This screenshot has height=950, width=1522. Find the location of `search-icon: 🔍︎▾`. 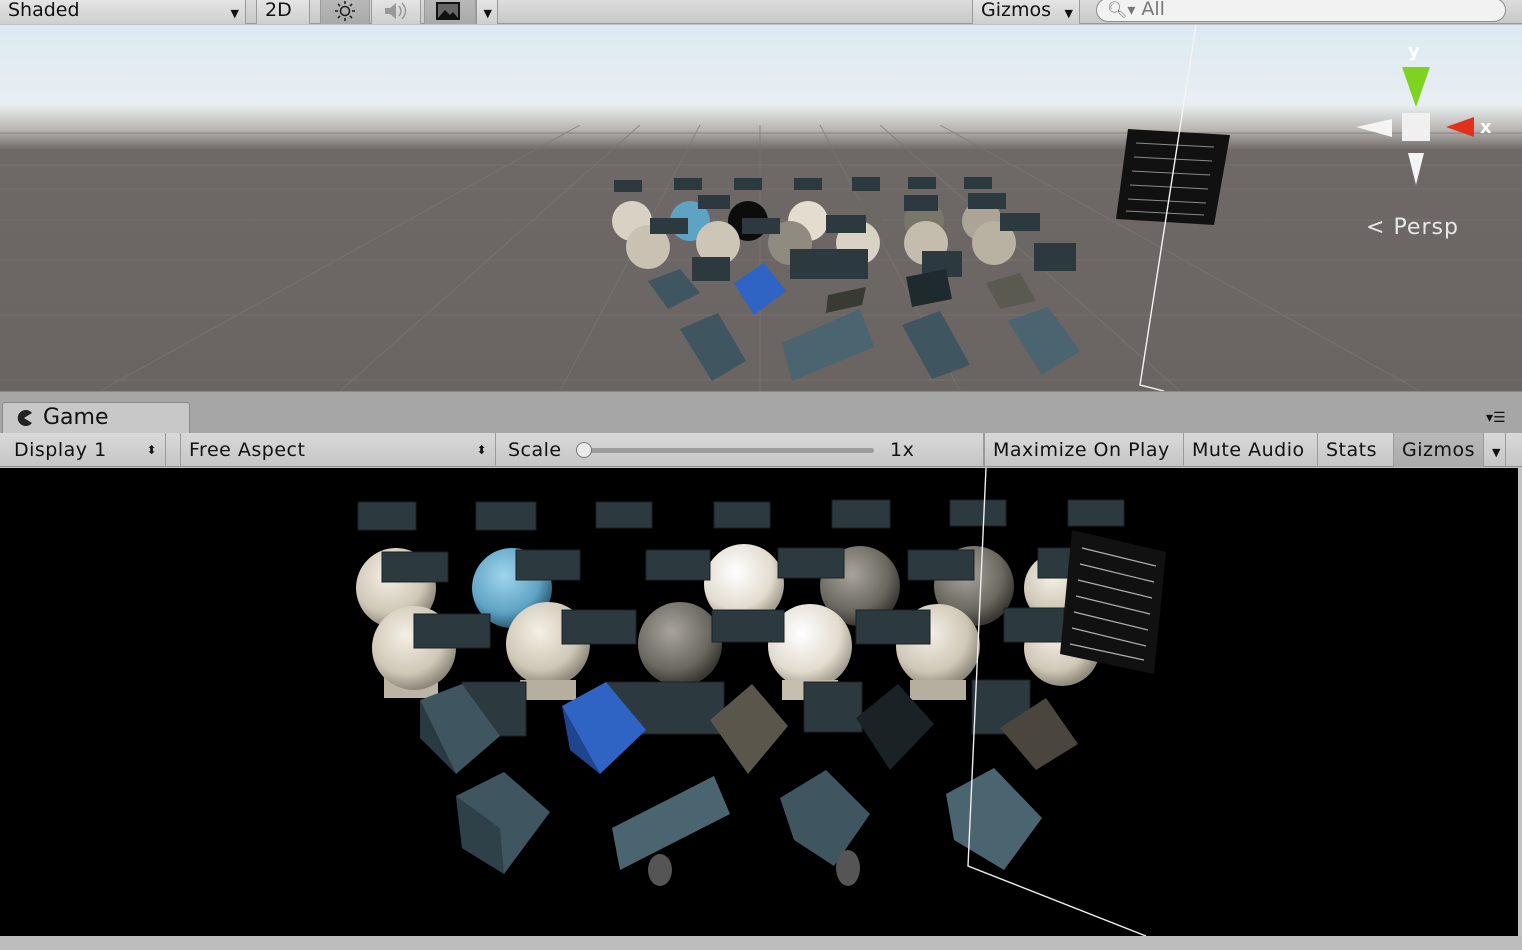

search-icon: 🔍︎▾ is located at coordinates (1121, 9).